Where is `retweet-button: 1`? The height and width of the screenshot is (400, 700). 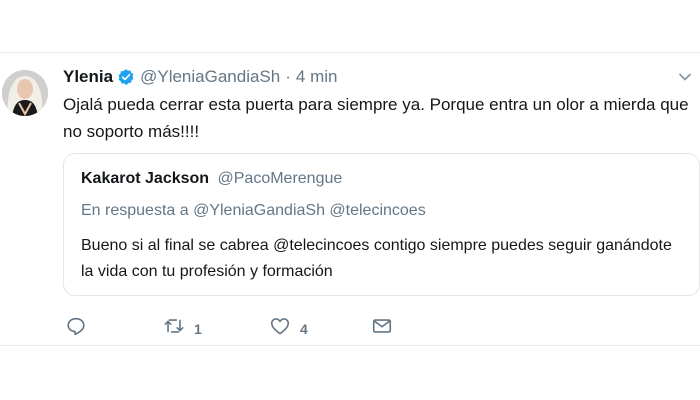
retweet-button: 1 is located at coordinates (182, 328).